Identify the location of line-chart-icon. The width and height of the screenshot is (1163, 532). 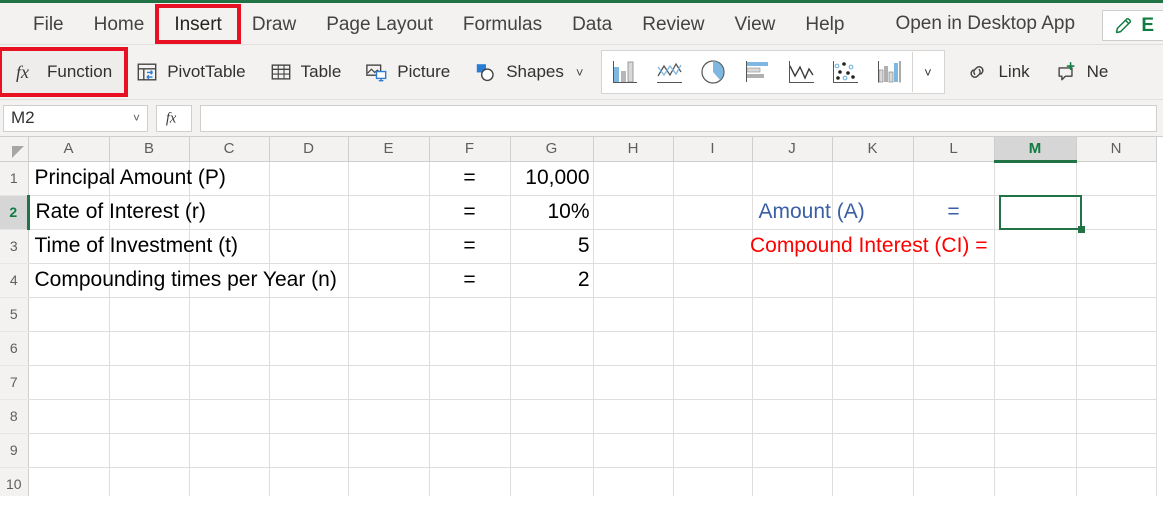
(670, 72).